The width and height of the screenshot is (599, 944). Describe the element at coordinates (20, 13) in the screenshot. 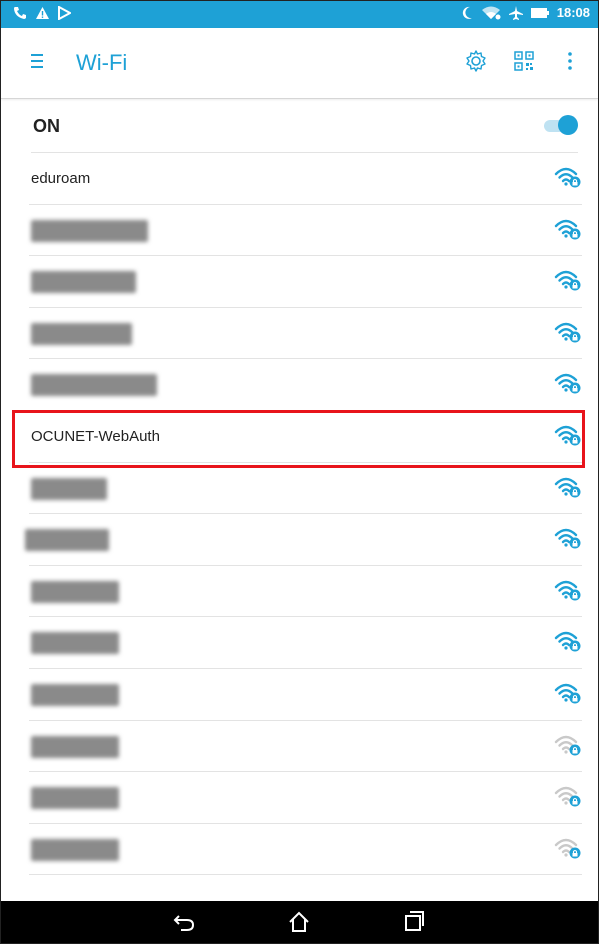

I see `phone-icon` at that location.